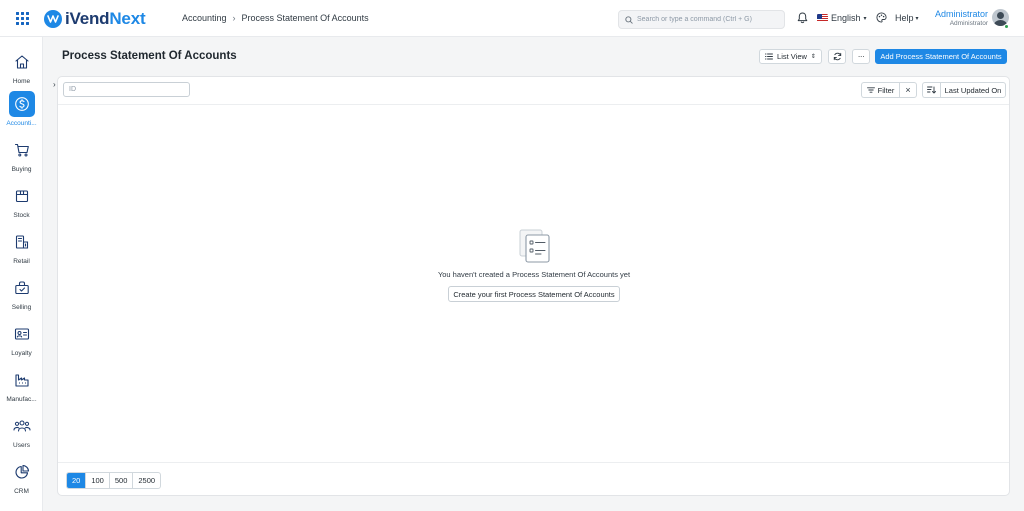 This screenshot has height=511, width=1024. I want to click on sidebar-item-label: CRM, so click(21, 491).